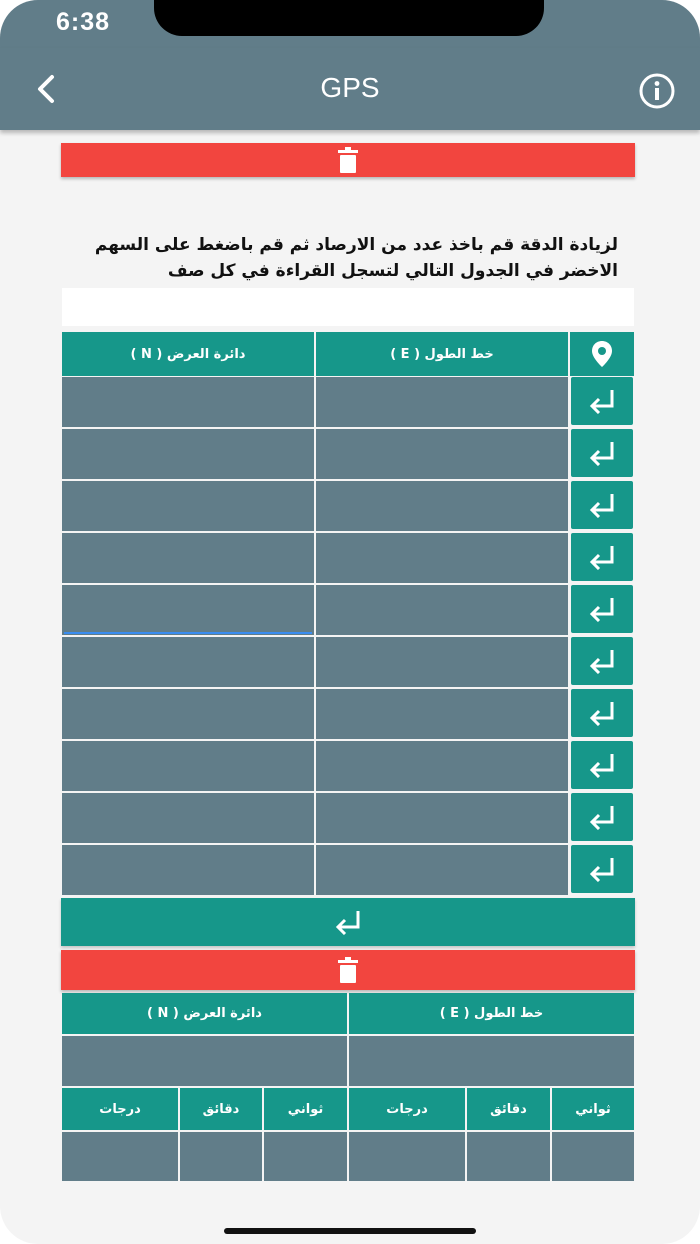 This screenshot has height=1244, width=700. I want to click on result-header-latitude: دائرة العرض ( N ), so click(204, 1013).